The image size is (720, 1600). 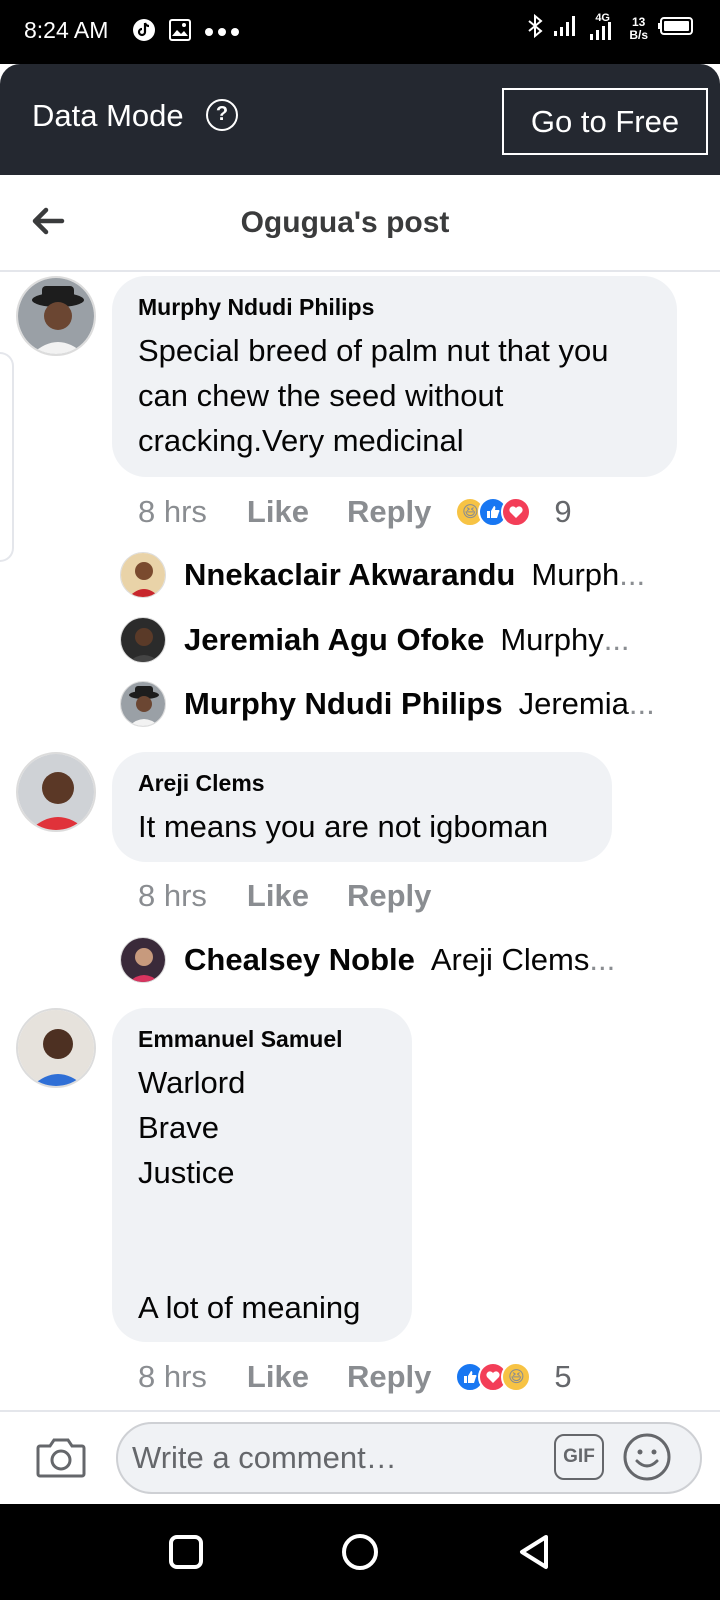 I want to click on comment-author: Murphy Ndudi Philips, so click(x=394, y=307).